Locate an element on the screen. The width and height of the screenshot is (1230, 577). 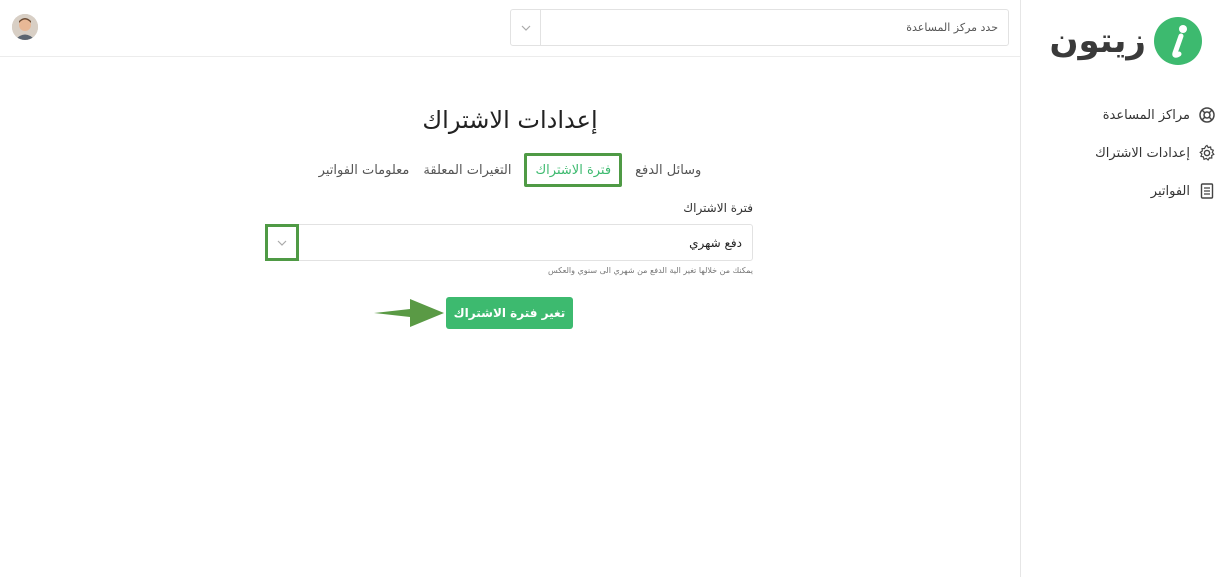
sidebar-item-help-centers: مراكز المساعدة is located at coordinates (1121, 115).